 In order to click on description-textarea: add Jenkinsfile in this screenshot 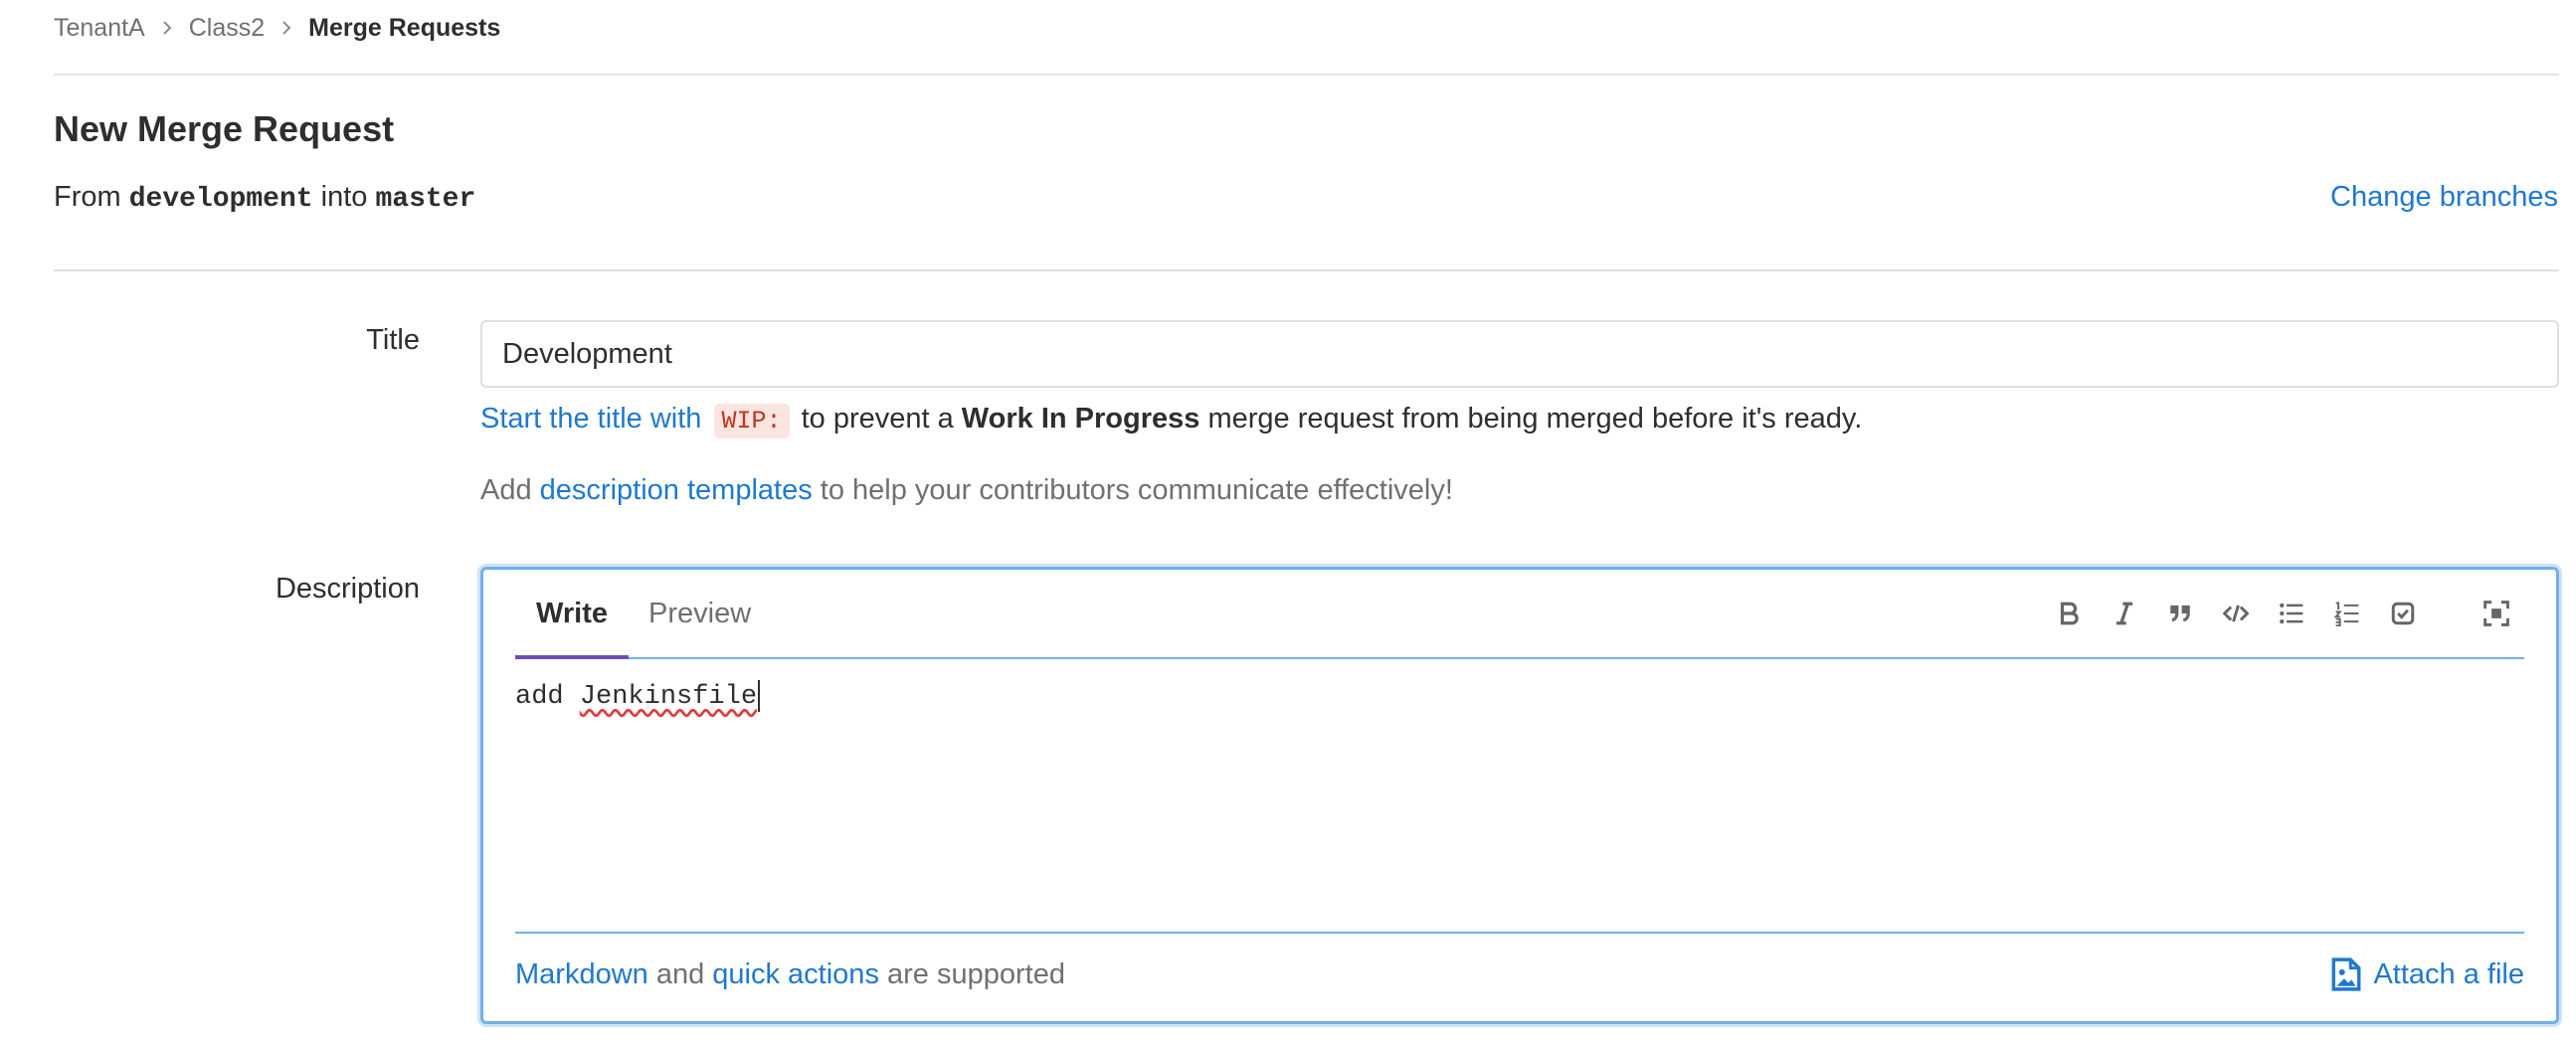, I will do `click(638, 697)`.